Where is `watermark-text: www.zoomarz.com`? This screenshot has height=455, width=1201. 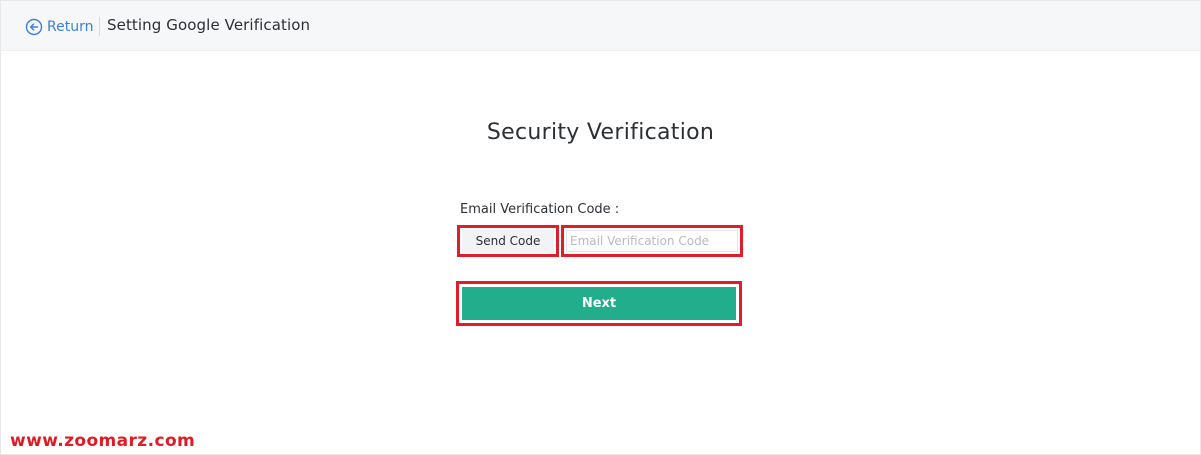
watermark-text: www.zoomarz.com is located at coordinates (103, 441).